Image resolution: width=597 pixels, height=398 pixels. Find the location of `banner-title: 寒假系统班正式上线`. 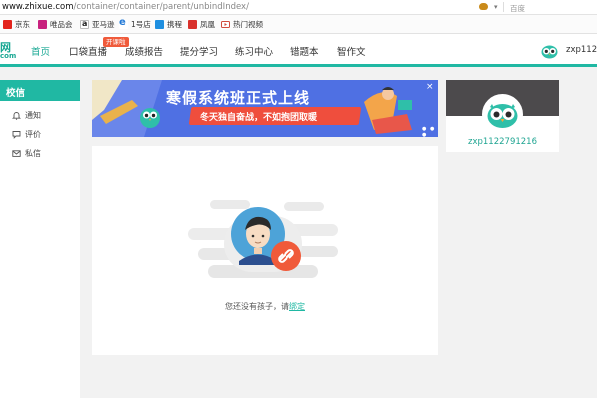

banner-title: 寒假系统班正式上线 is located at coordinates (238, 98).